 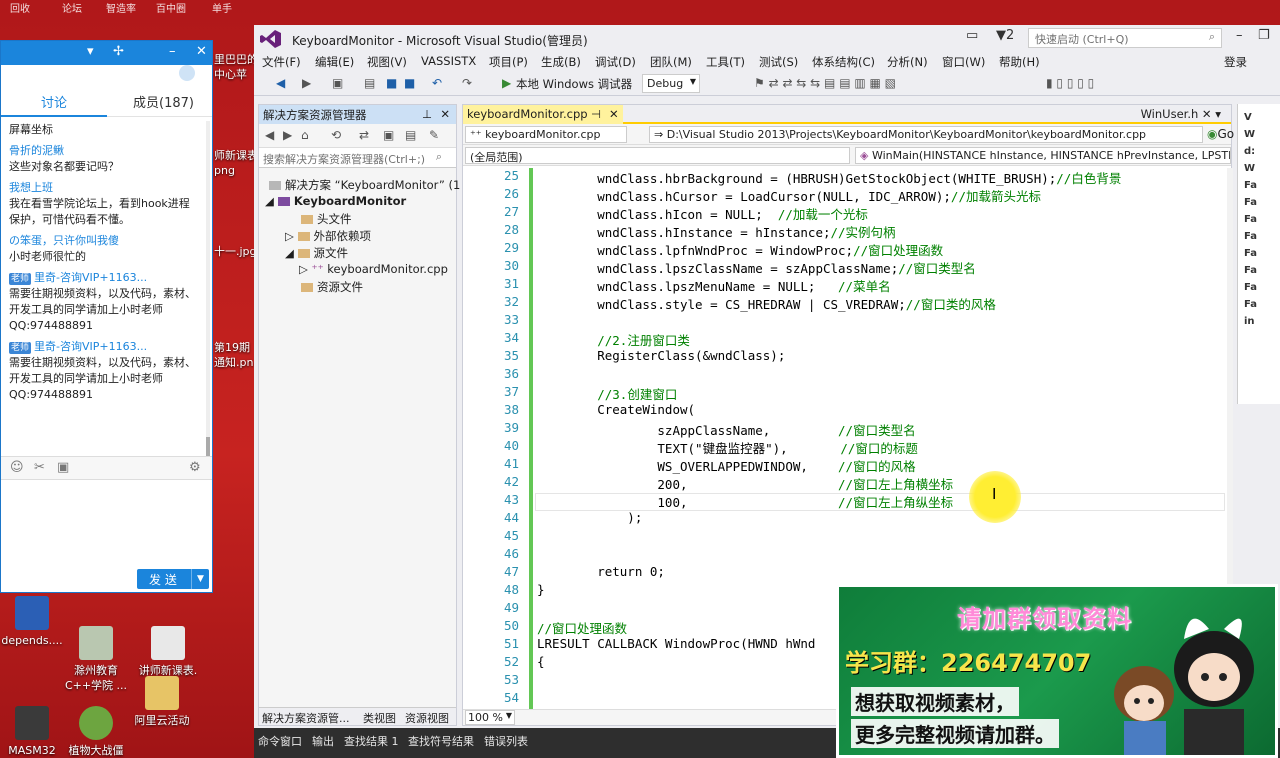 I want to click on tree-cpp-file: ▷ ⁺⁺ keyboardMonitor.cpp, so click(x=373, y=269).